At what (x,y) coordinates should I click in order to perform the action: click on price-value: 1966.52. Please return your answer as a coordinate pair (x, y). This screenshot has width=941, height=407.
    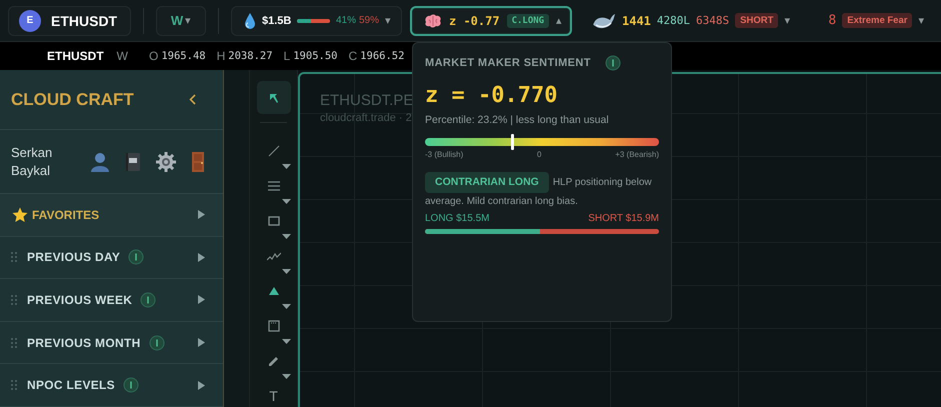
    Looking at the image, I should click on (382, 56).